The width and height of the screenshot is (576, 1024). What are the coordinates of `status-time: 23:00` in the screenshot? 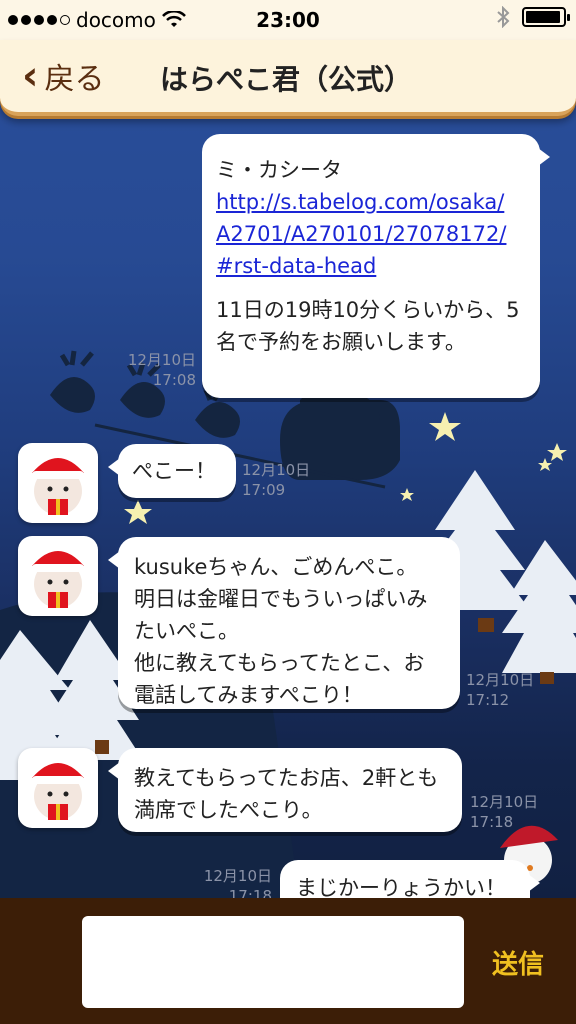 It's located at (288, 20).